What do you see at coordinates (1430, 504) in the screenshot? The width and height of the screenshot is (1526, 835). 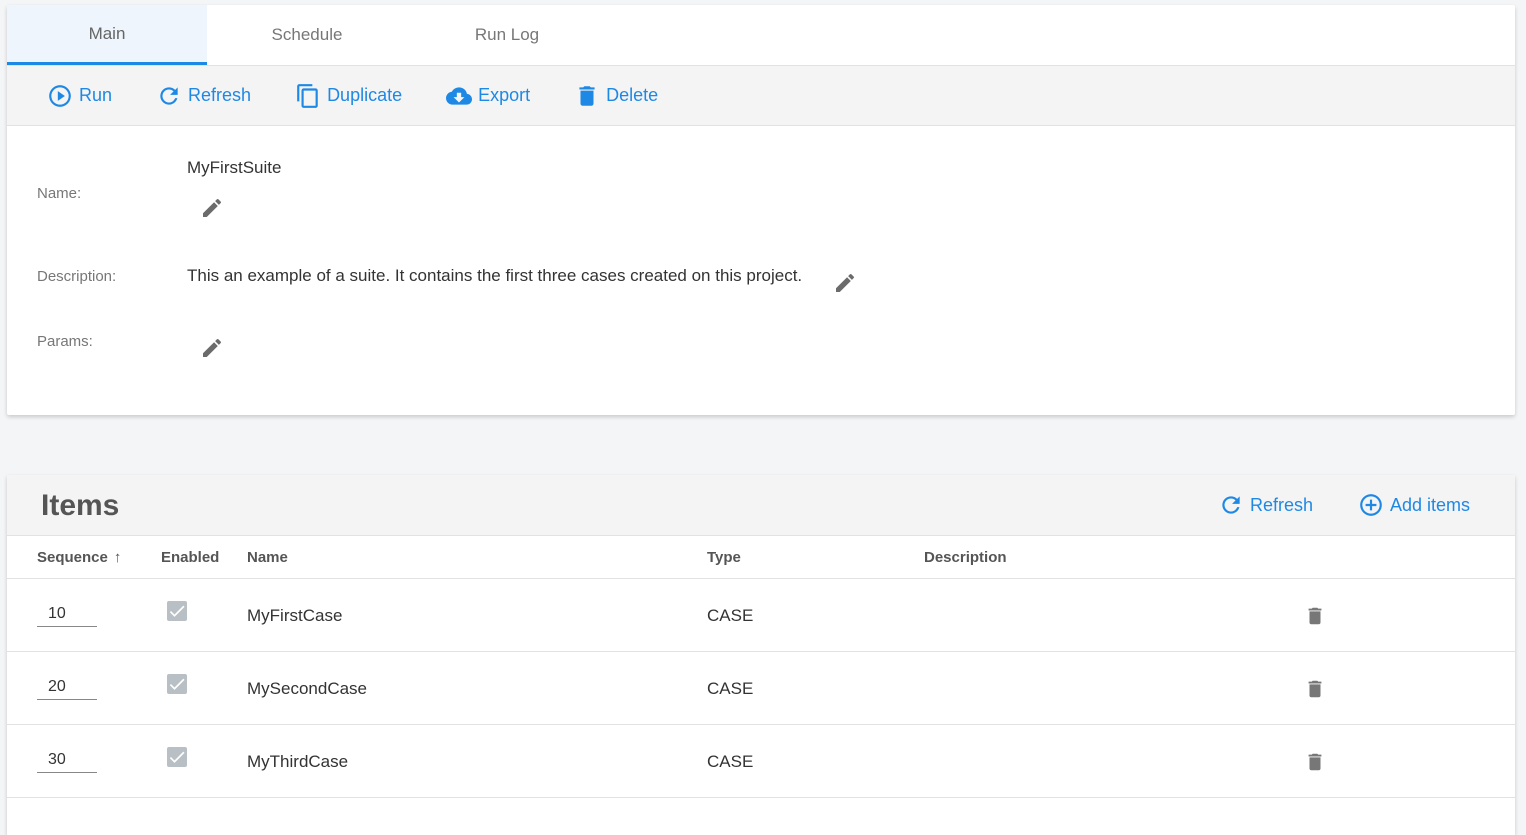 I see `add-items-label: Add items` at bounding box center [1430, 504].